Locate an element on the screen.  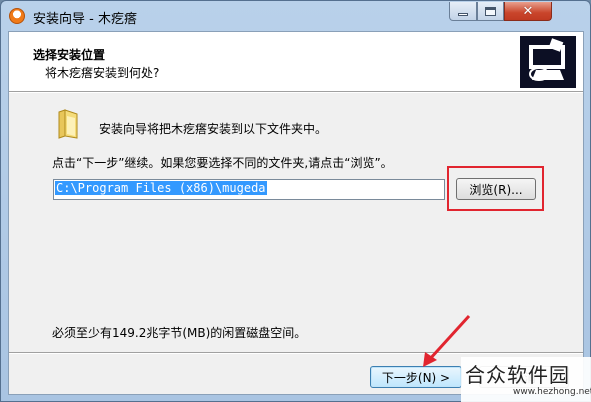
page-title: 选择安装位置 is located at coordinates (69, 55).